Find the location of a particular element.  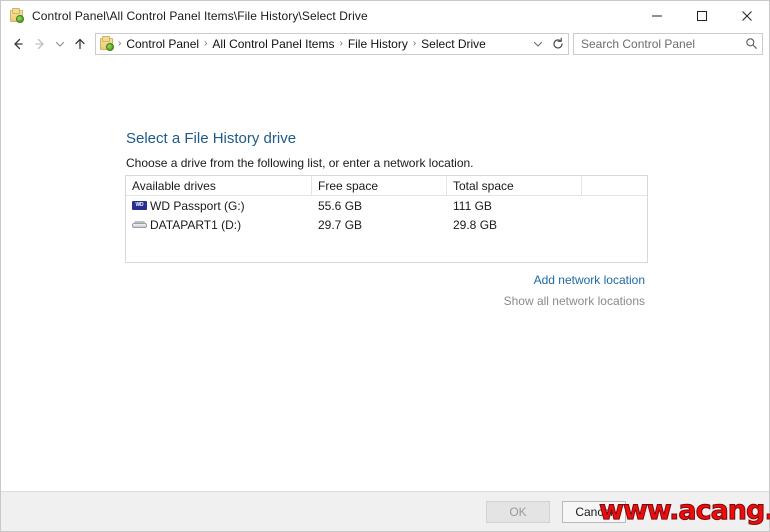

column-header-total-space: Total space is located at coordinates (514, 185).